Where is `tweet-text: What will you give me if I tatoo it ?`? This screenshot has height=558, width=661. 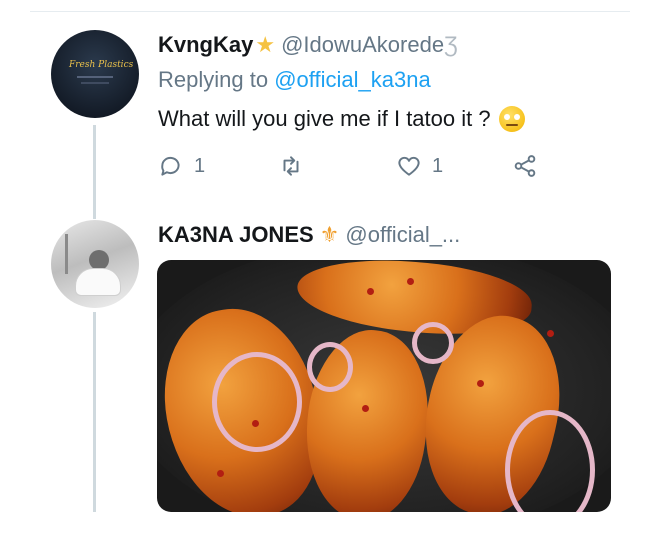
tweet-text: What will you give me if I tatoo it ? is located at coordinates (341, 119).